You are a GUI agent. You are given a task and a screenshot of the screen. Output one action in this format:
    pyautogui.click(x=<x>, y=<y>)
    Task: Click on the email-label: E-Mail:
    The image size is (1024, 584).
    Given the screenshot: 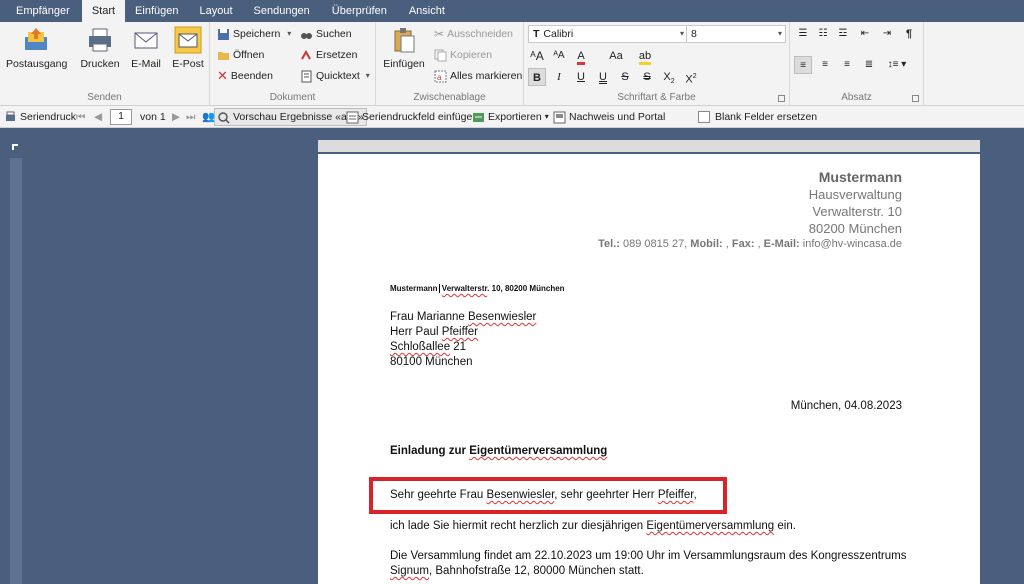 What is the action you would take?
    pyautogui.click(x=781, y=244)
    